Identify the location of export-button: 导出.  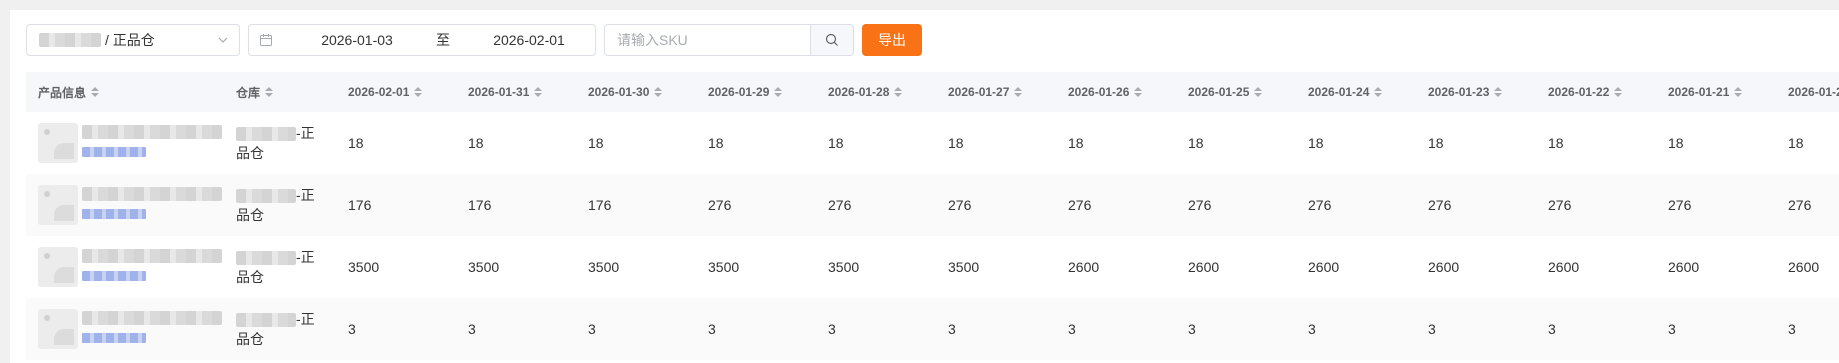
(892, 40).